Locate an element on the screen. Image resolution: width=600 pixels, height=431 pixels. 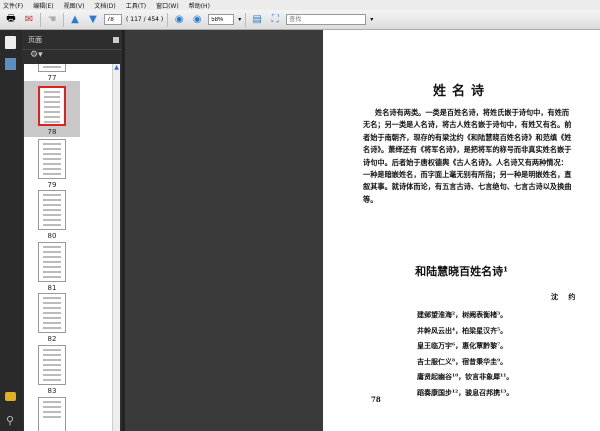
poem-line: 吉士服仁义⁸，宿昔秉华圭⁹。 is located at coordinates (462, 361).